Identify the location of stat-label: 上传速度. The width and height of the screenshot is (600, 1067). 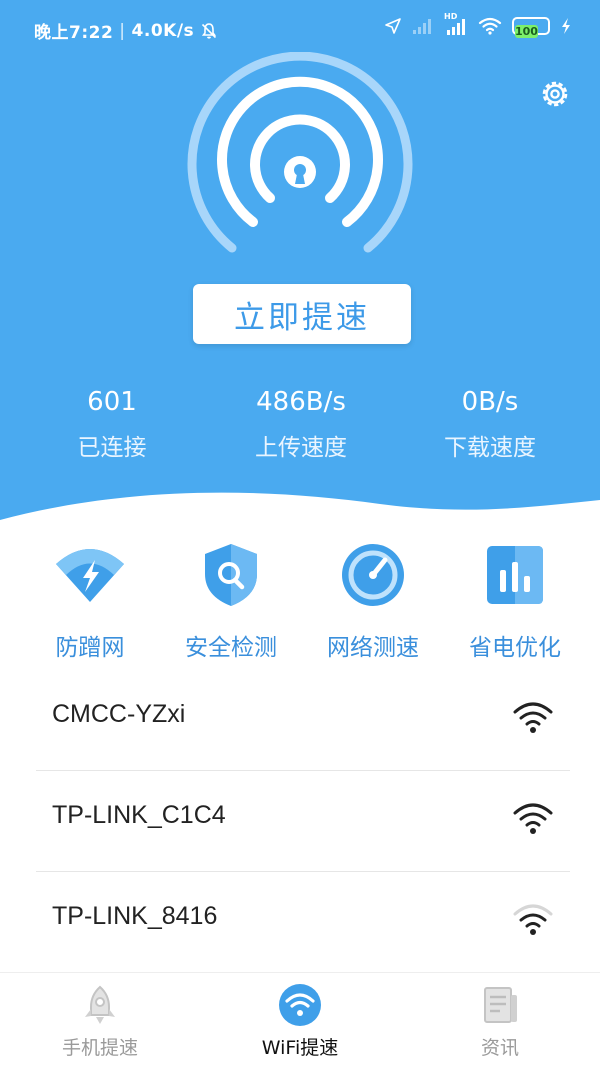
(301, 448).